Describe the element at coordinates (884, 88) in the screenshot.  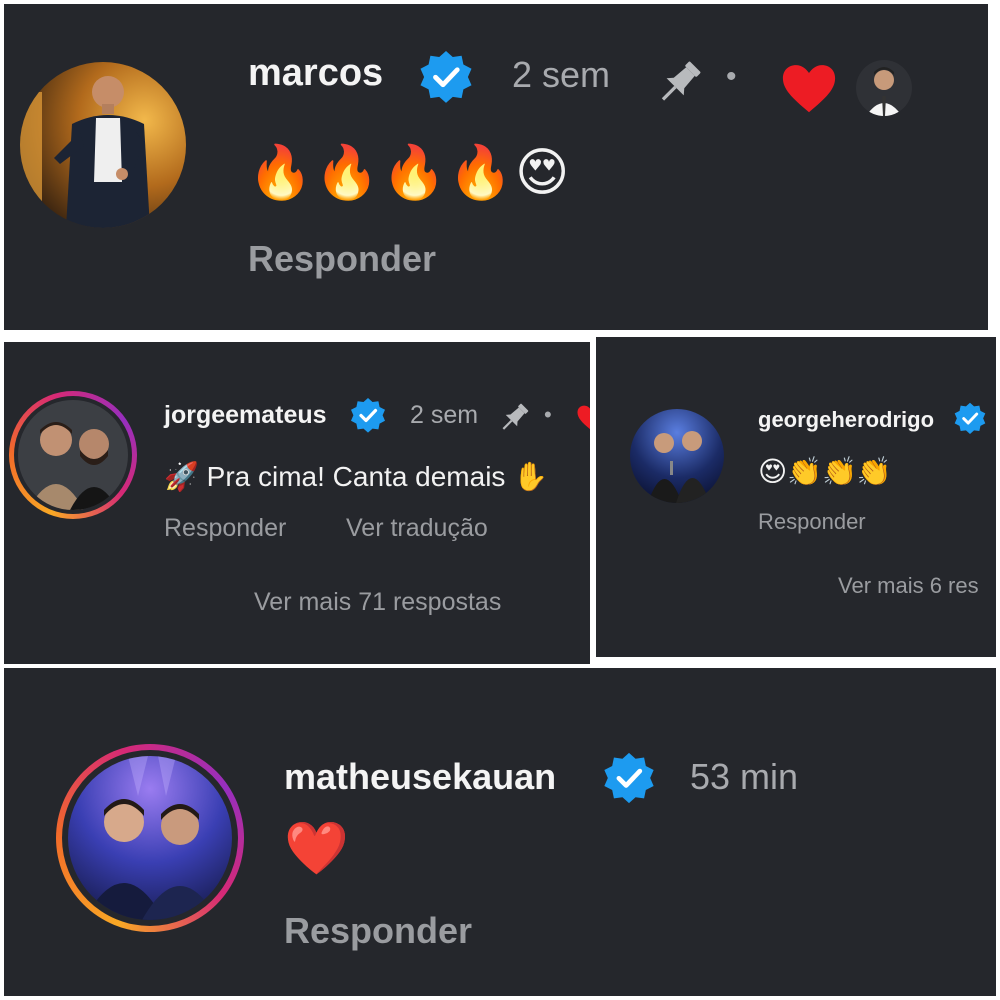
I see `avatar-creator-like` at that location.